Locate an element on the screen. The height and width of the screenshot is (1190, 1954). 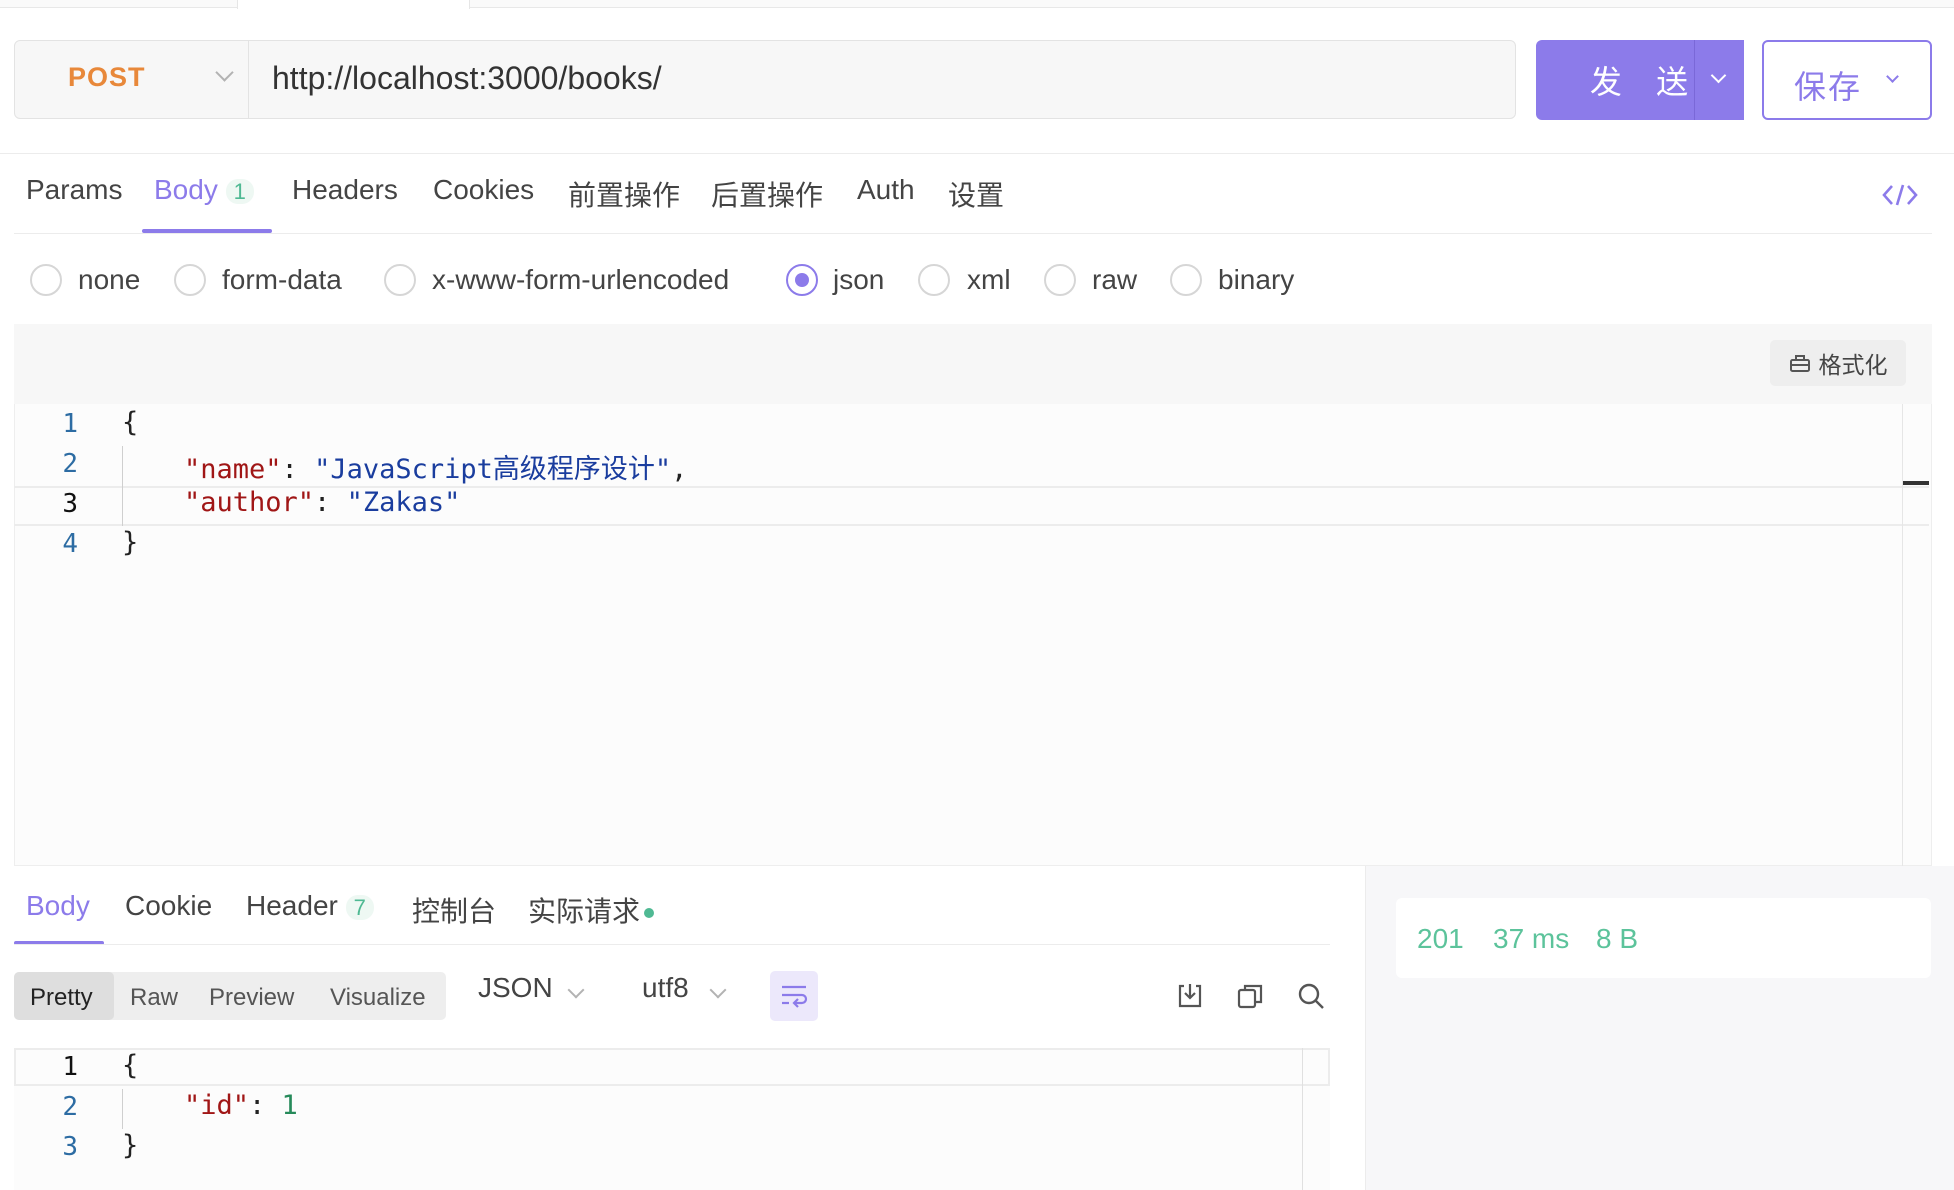
resp-tab-cookie: Cookie is located at coordinates (168, 906).